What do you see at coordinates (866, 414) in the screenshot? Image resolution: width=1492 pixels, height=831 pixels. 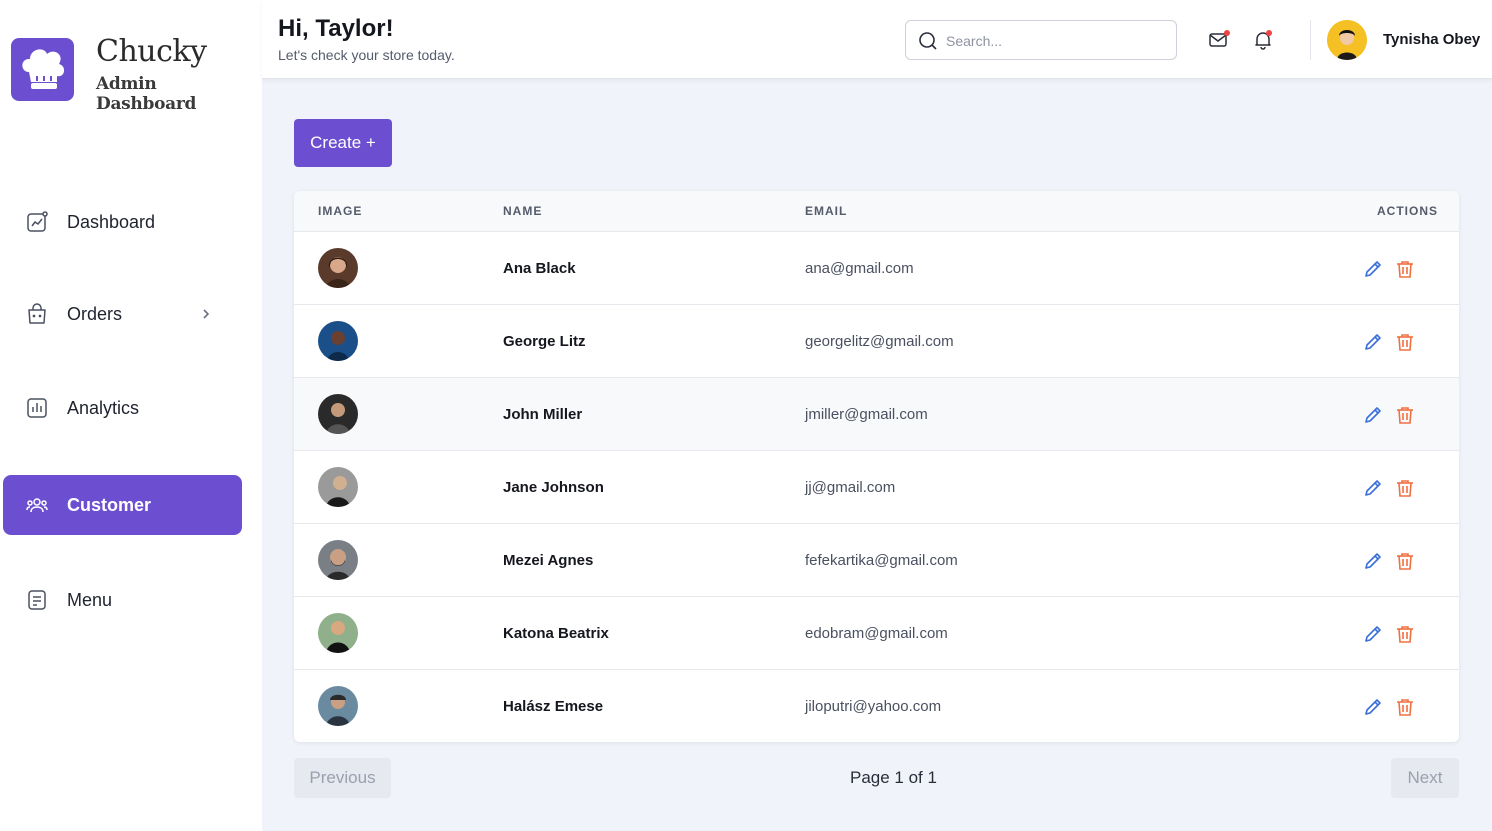 I see `customer-email: jmiller@gmail.com` at bounding box center [866, 414].